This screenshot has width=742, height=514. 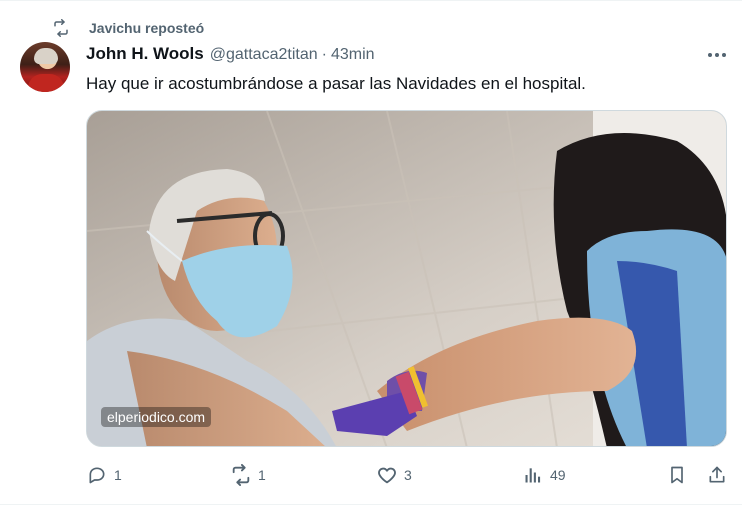 What do you see at coordinates (353, 55) in the screenshot?
I see `tweet-time: 43min` at bounding box center [353, 55].